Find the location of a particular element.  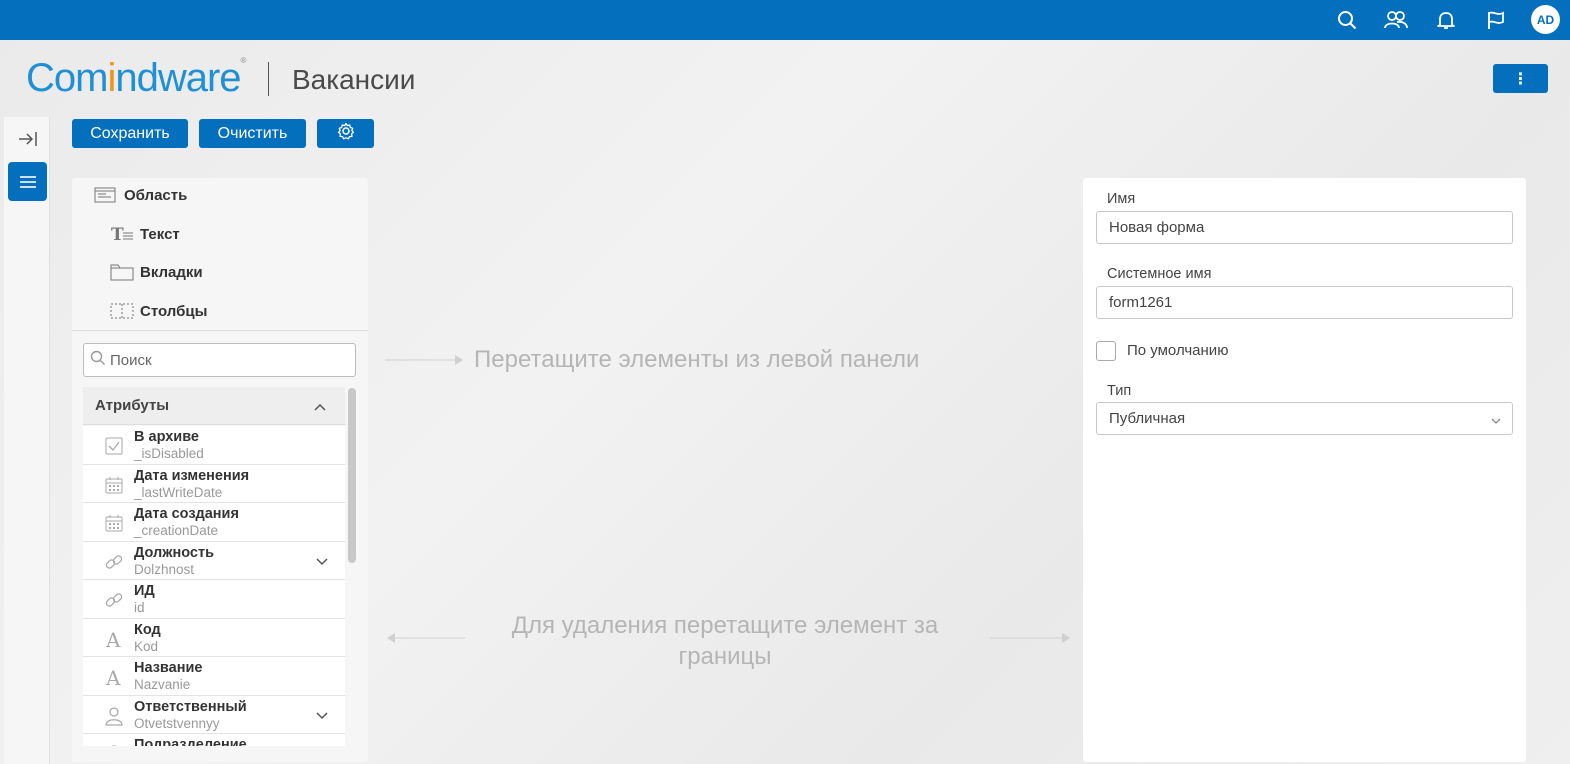

search-box is located at coordinates (219, 360).